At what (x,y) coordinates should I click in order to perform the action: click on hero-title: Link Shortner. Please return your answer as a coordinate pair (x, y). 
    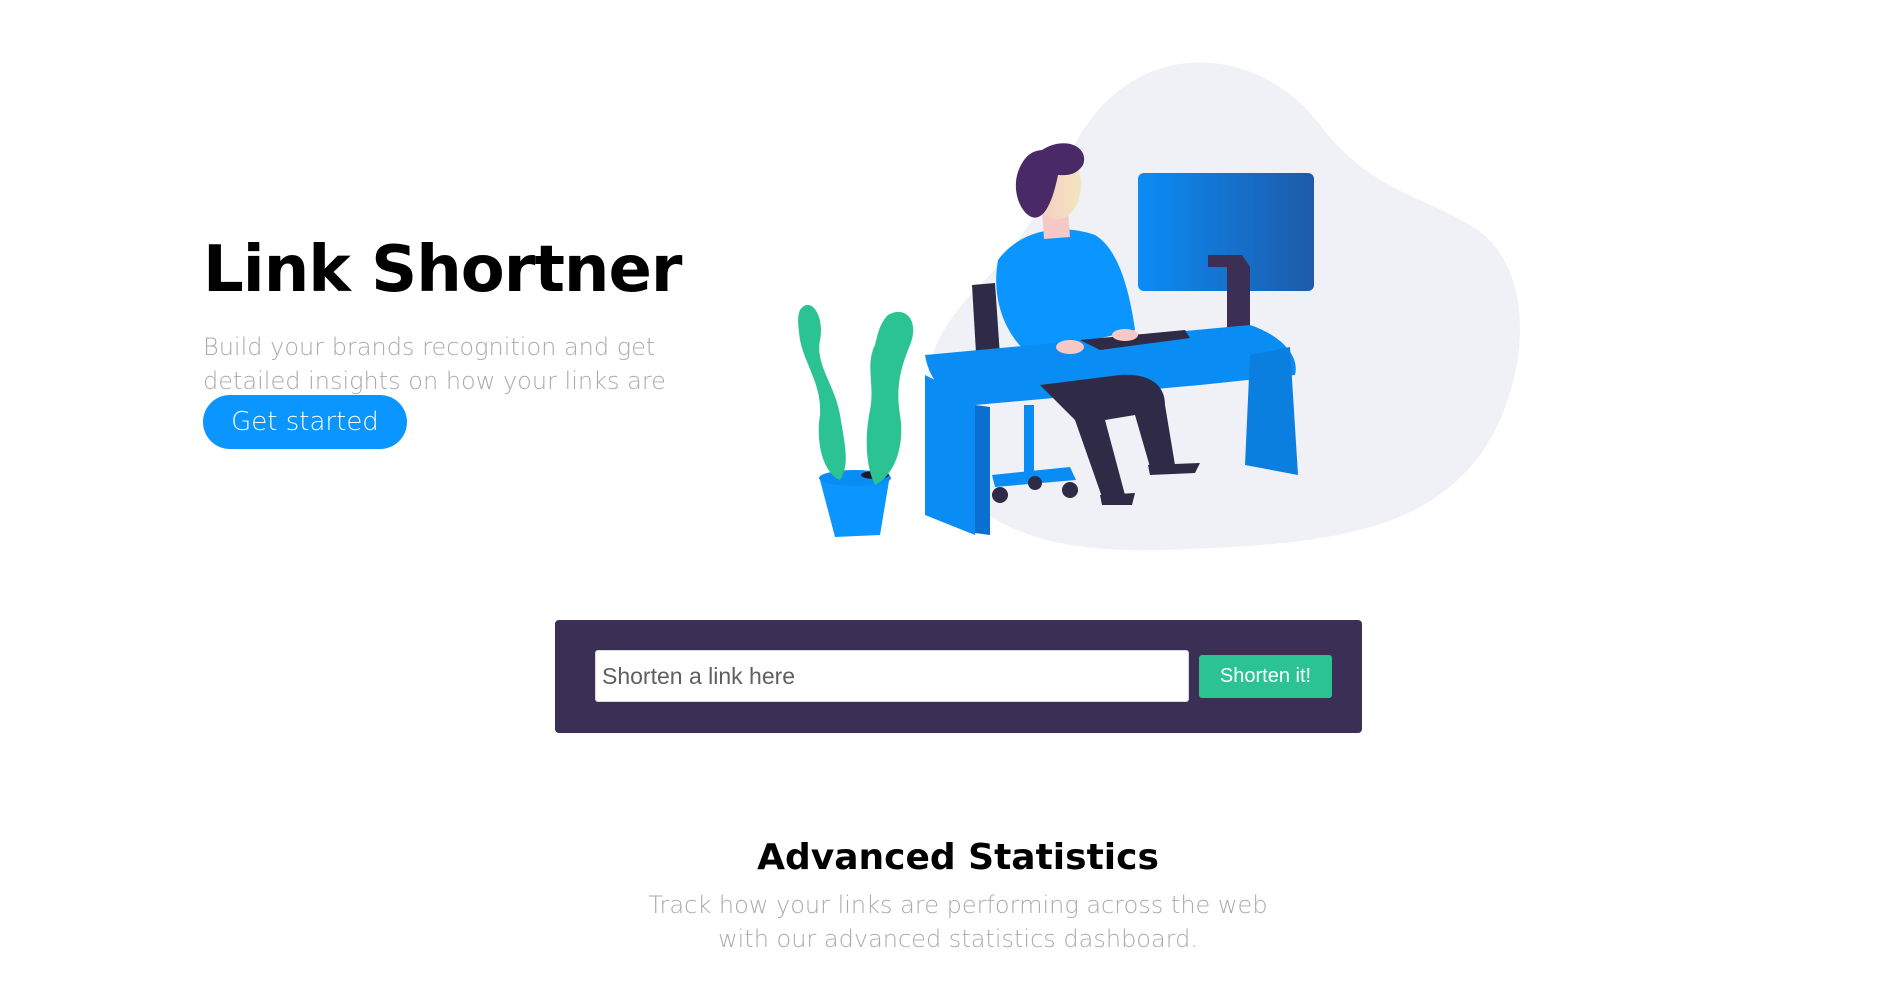
    Looking at the image, I should click on (442, 270).